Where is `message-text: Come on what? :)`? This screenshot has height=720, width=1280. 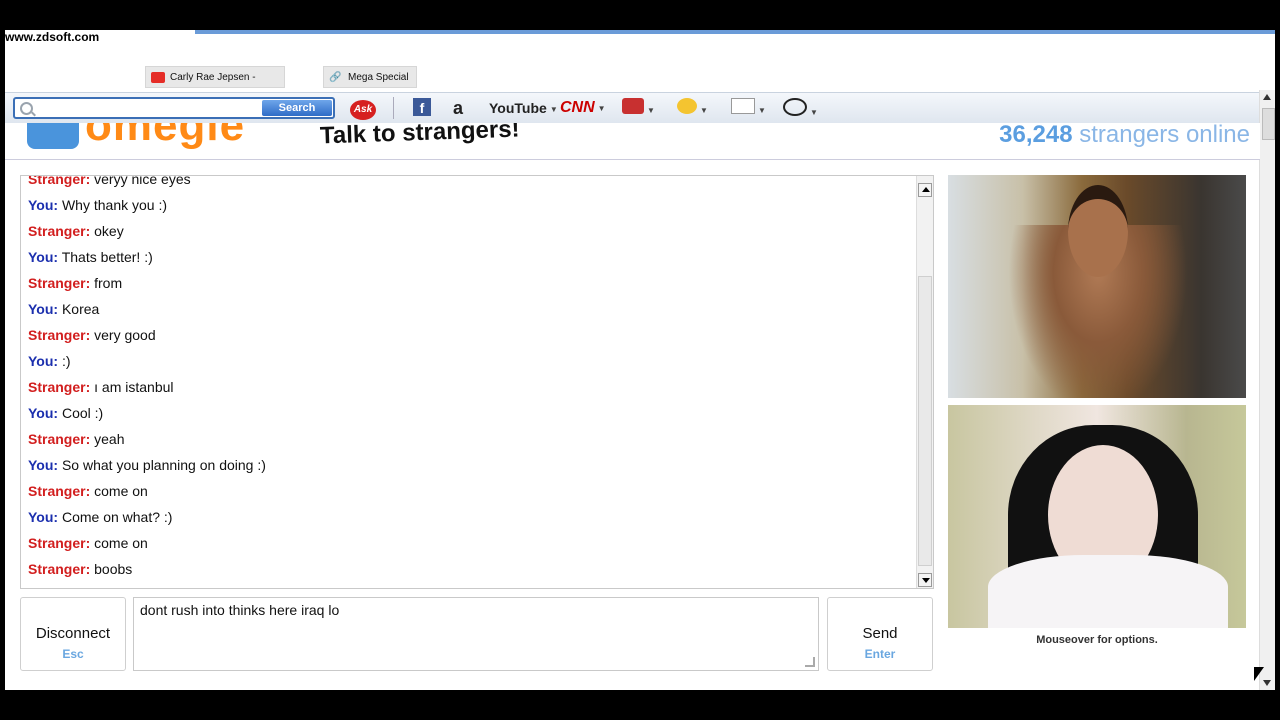
message-text: Come on what? :) is located at coordinates (117, 517).